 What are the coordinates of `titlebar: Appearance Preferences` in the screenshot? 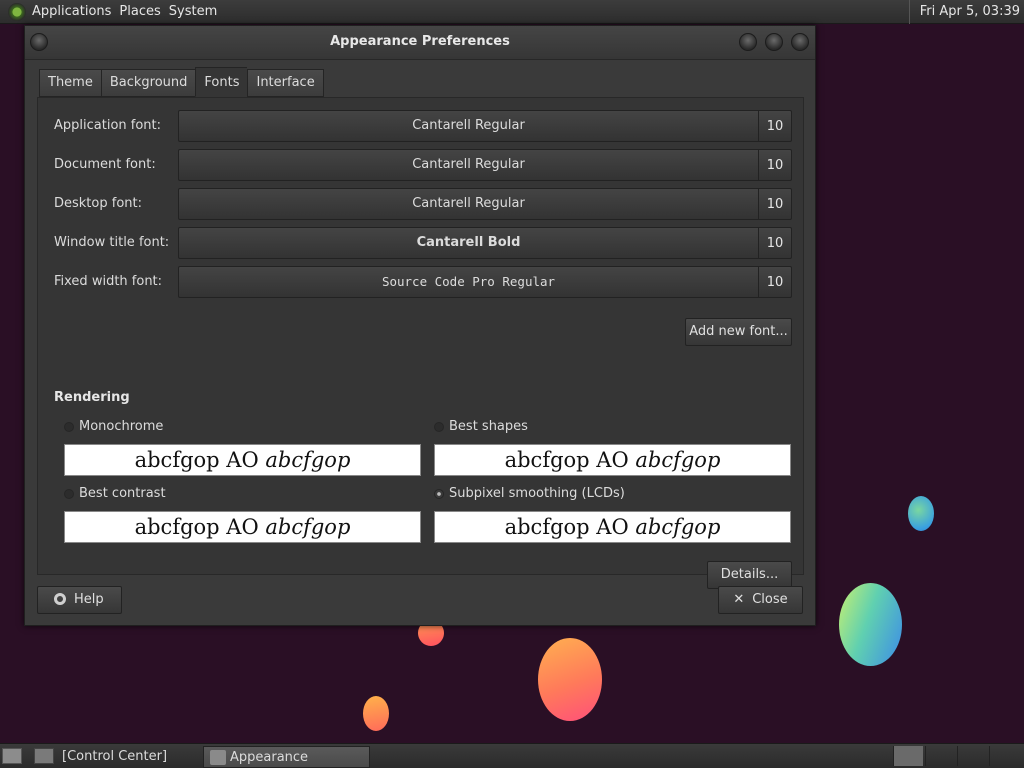 It's located at (420, 43).